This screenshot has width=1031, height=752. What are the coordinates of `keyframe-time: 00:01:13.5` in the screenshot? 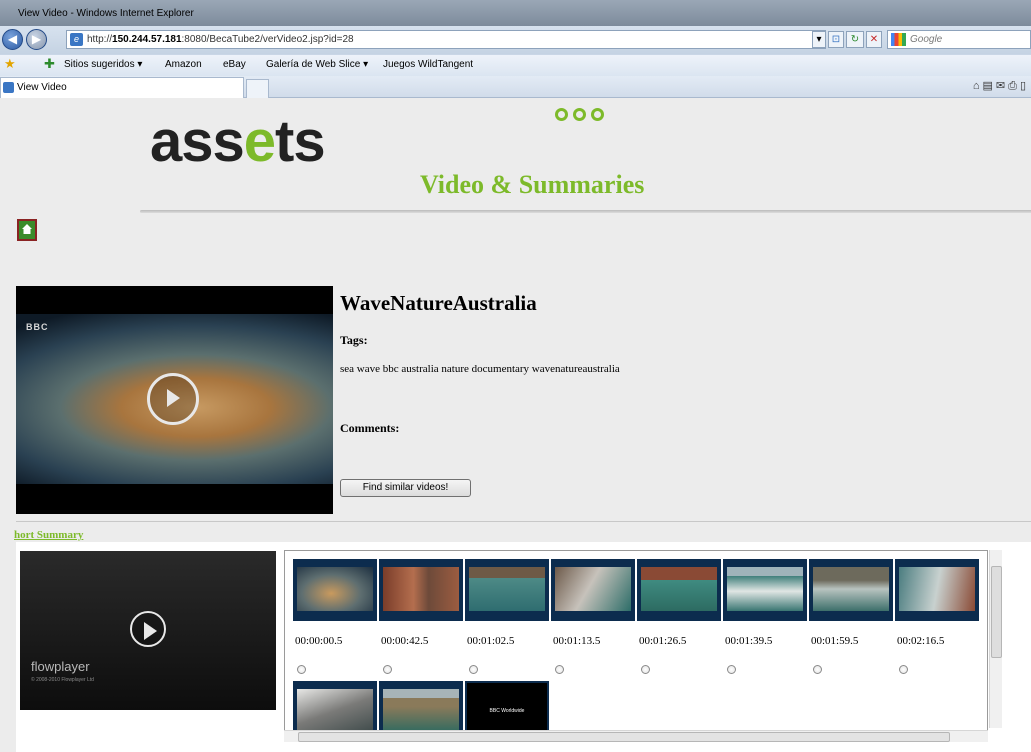 It's located at (577, 641).